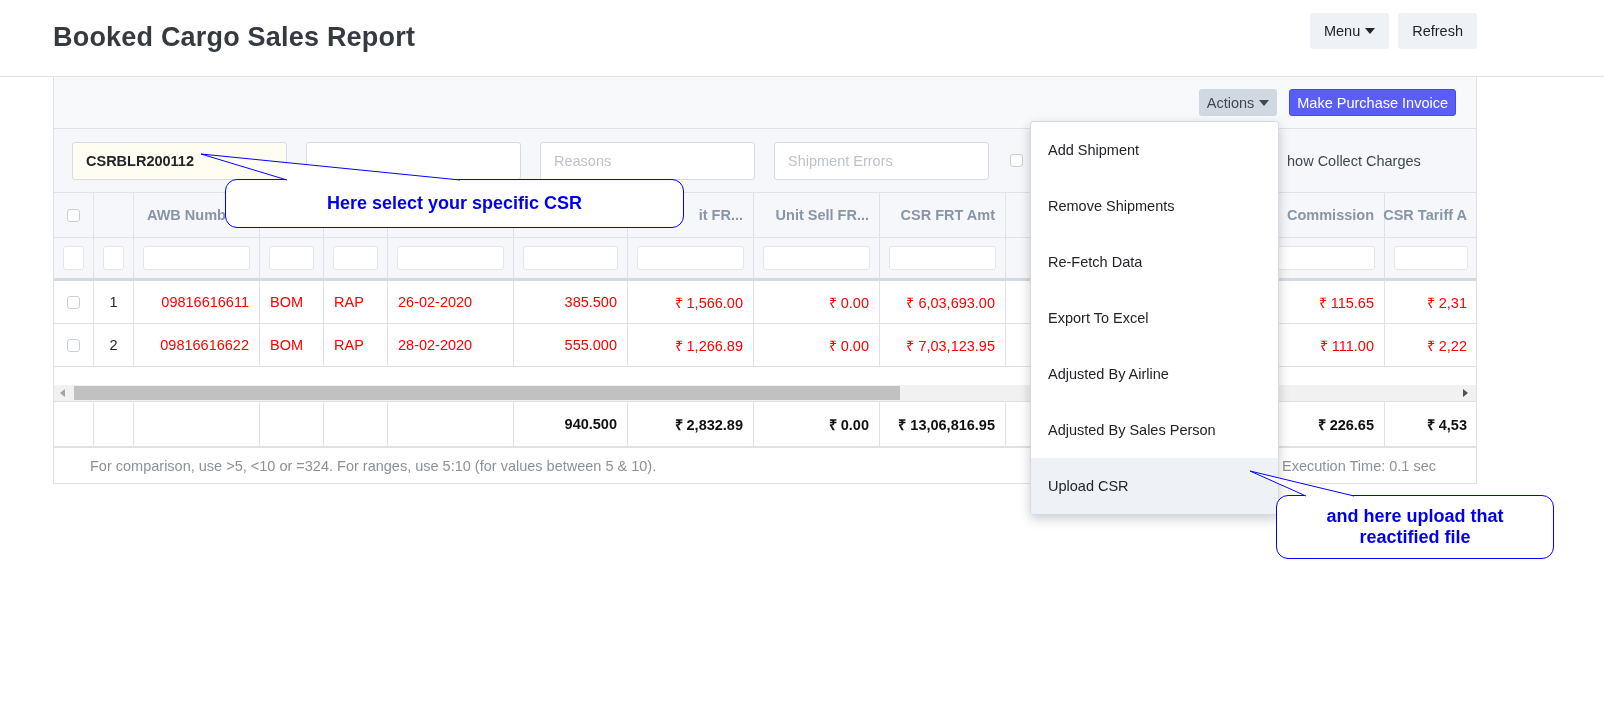 The width and height of the screenshot is (1604, 704). Describe the element at coordinates (708, 425) in the screenshot. I see `total-cell-text: ₹ 2,832.89` at that location.